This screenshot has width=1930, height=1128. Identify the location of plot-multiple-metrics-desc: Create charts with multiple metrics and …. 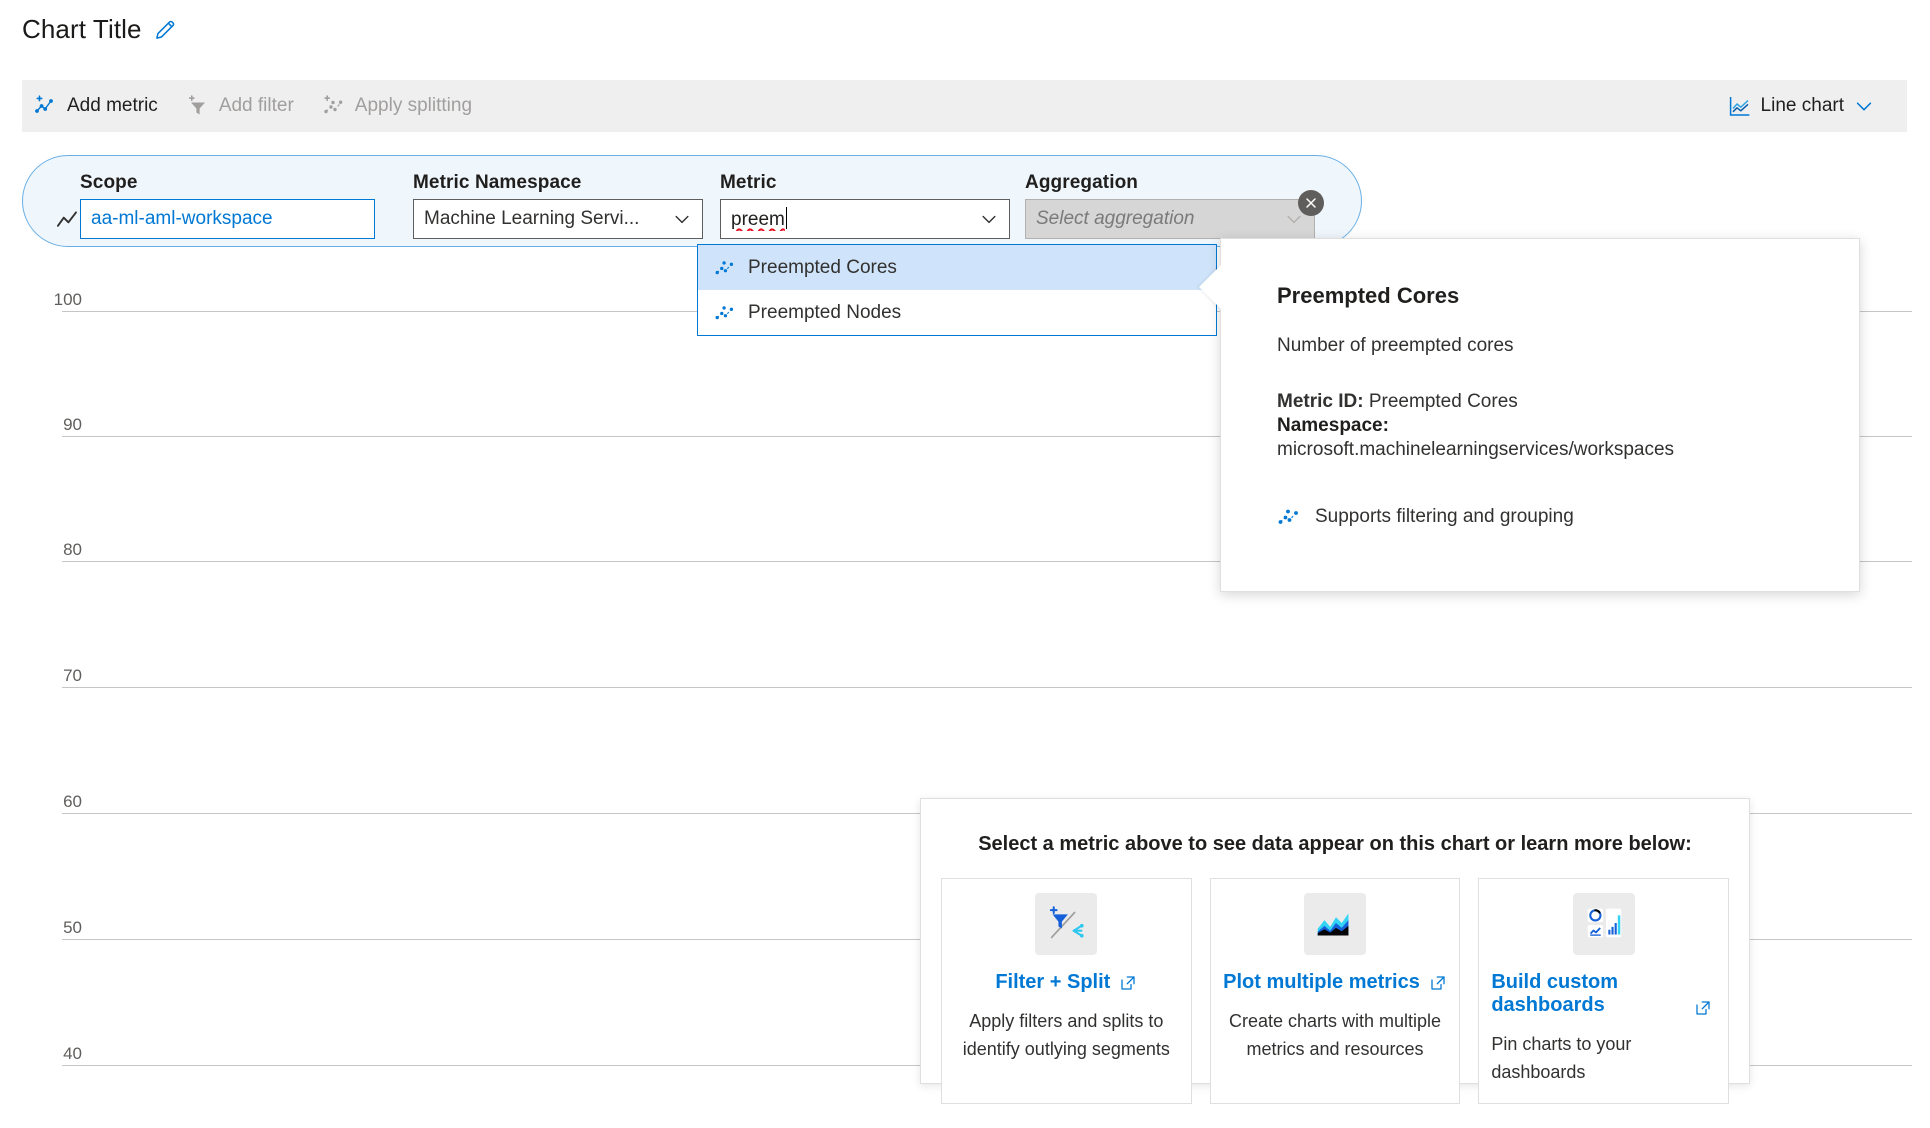
(1335, 1035).